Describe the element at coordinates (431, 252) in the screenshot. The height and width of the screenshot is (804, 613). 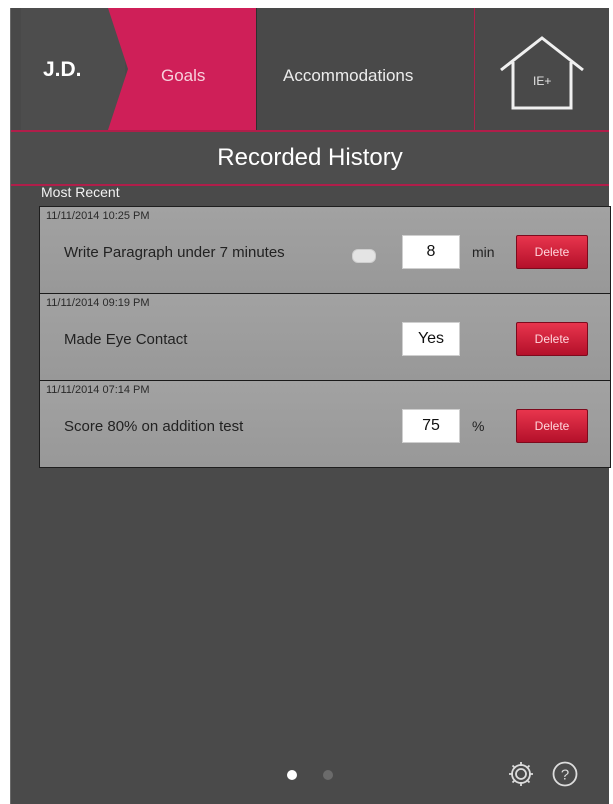
I see `record-value-field: 8` at that location.